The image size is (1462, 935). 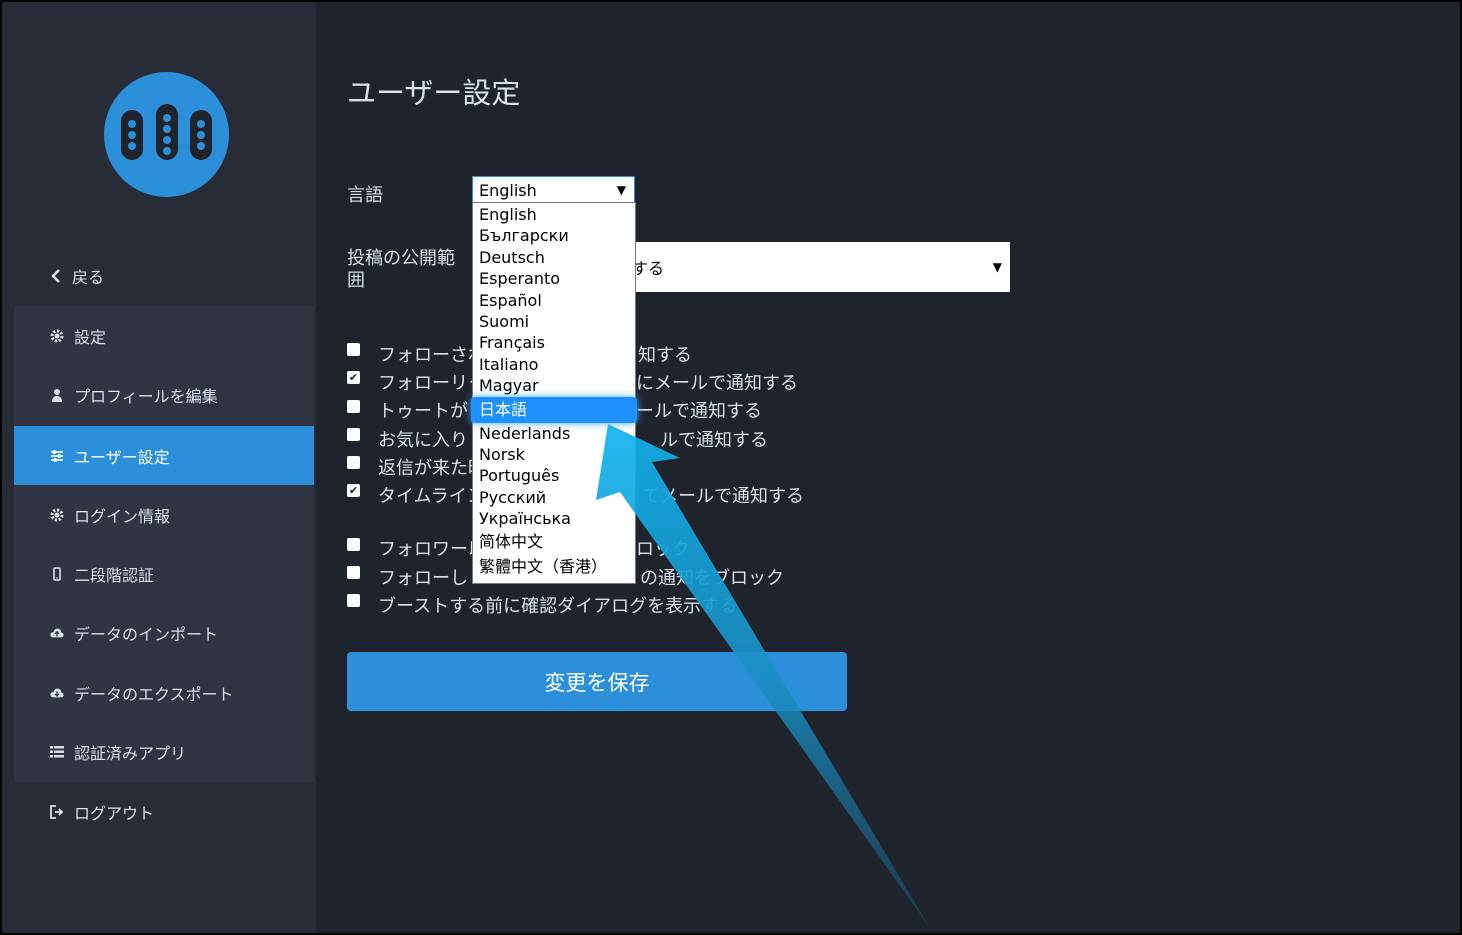 I want to click on sidebar-item-label: 二段階認証, so click(x=114, y=575).